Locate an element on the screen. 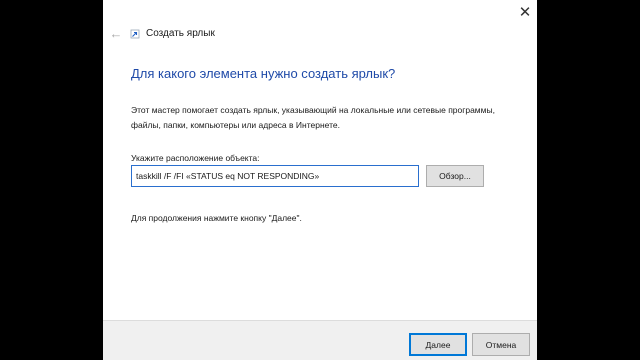 Image resolution: width=640 pixels, height=360 pixels. dialog-footer: Далее Отмена is located at coordinates (320, 340).